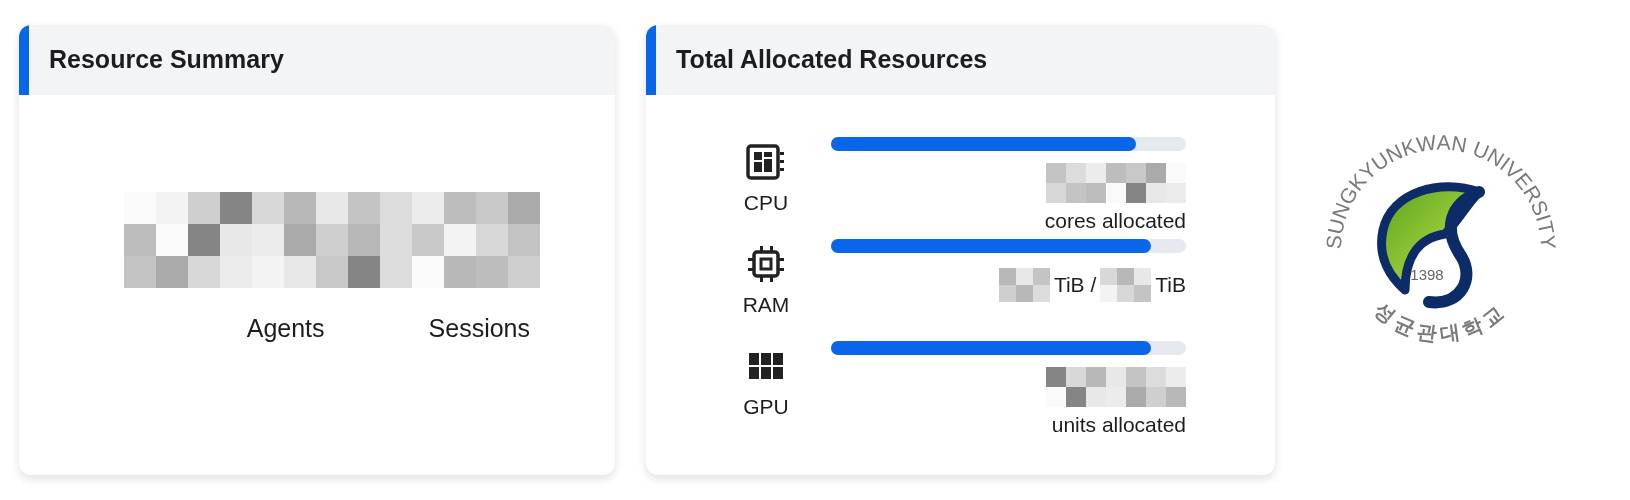 Image resolution: width=1630 pixels, height=500 pixels. What do you see at coordinates (766, 407) in the screenshot?
I see `resource-label: GPU` at bounding box center [766, 407].